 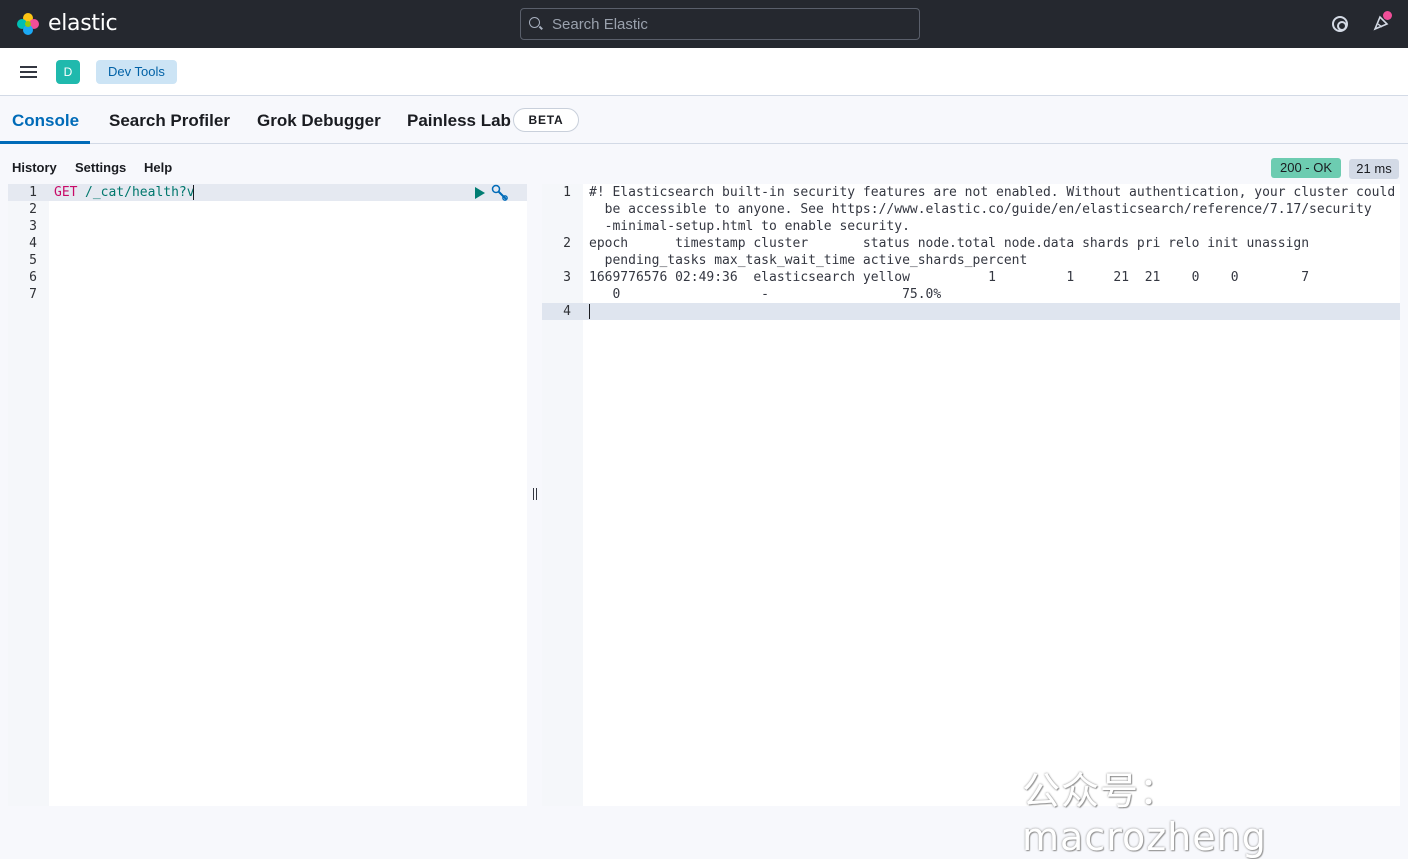 What do you see at coordinates (480, 193) in the screenshot?
I see `send-request-play-icon` at bounding box center [480, 193].